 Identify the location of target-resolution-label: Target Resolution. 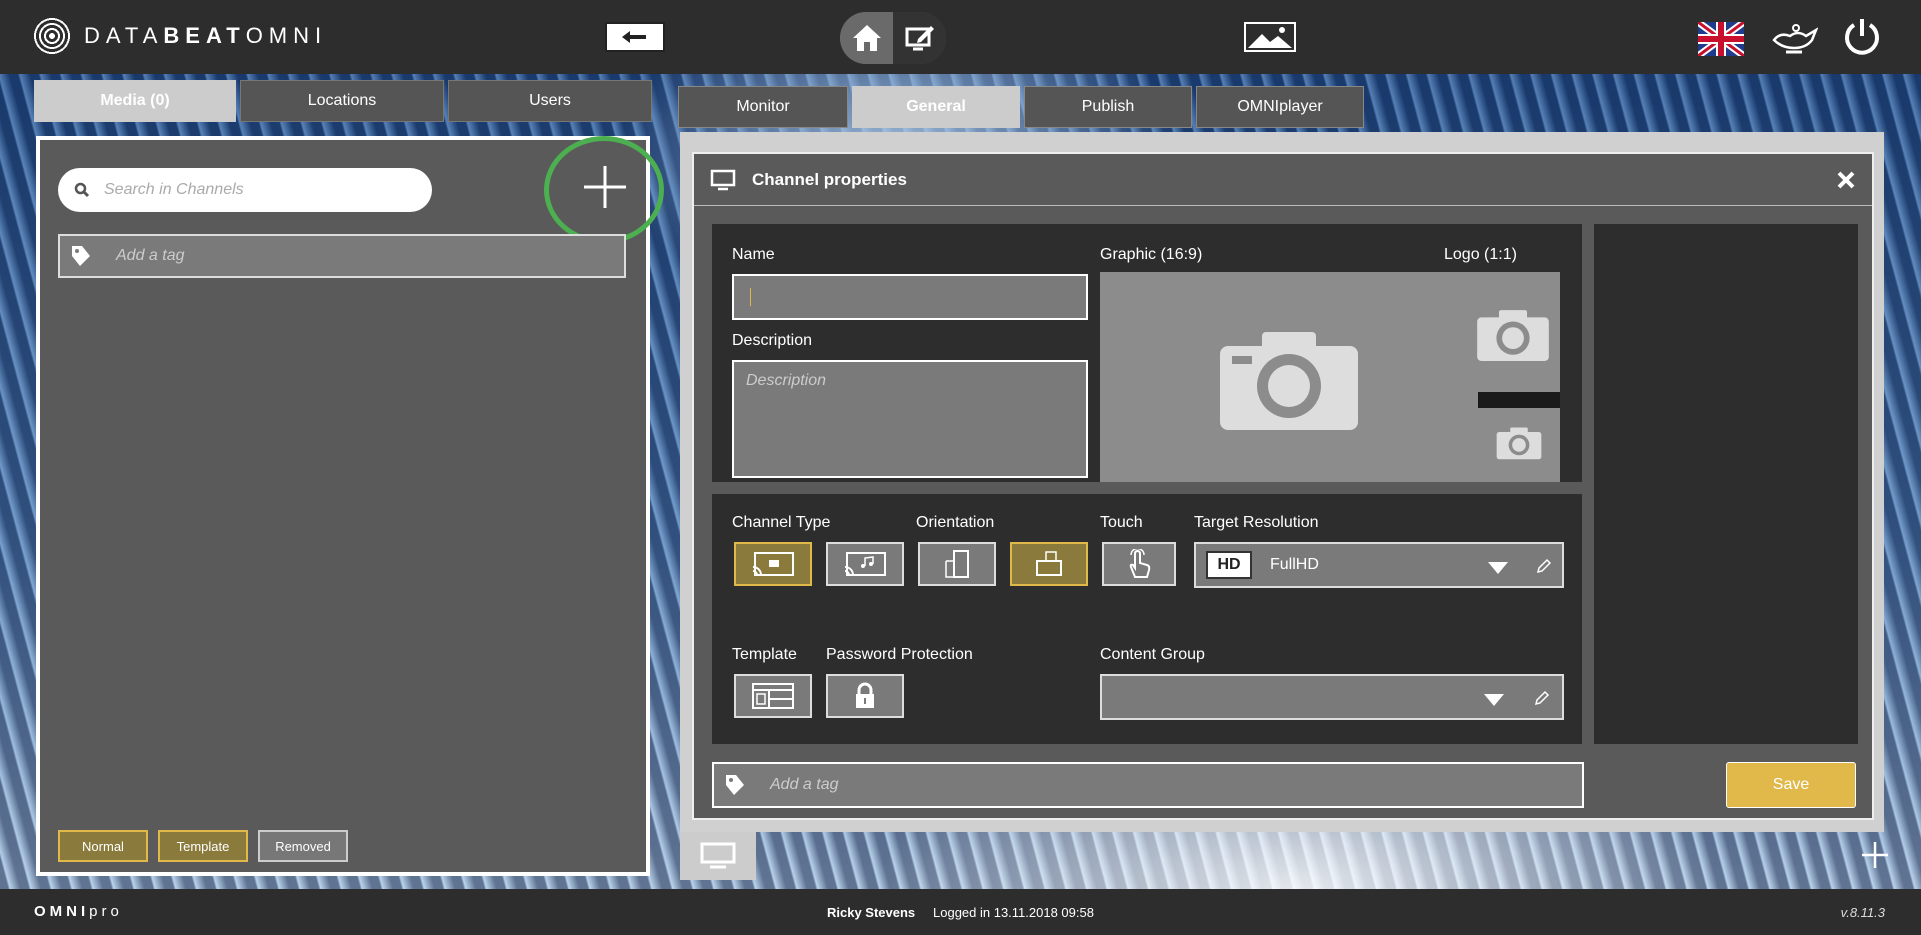
(1256, 522).